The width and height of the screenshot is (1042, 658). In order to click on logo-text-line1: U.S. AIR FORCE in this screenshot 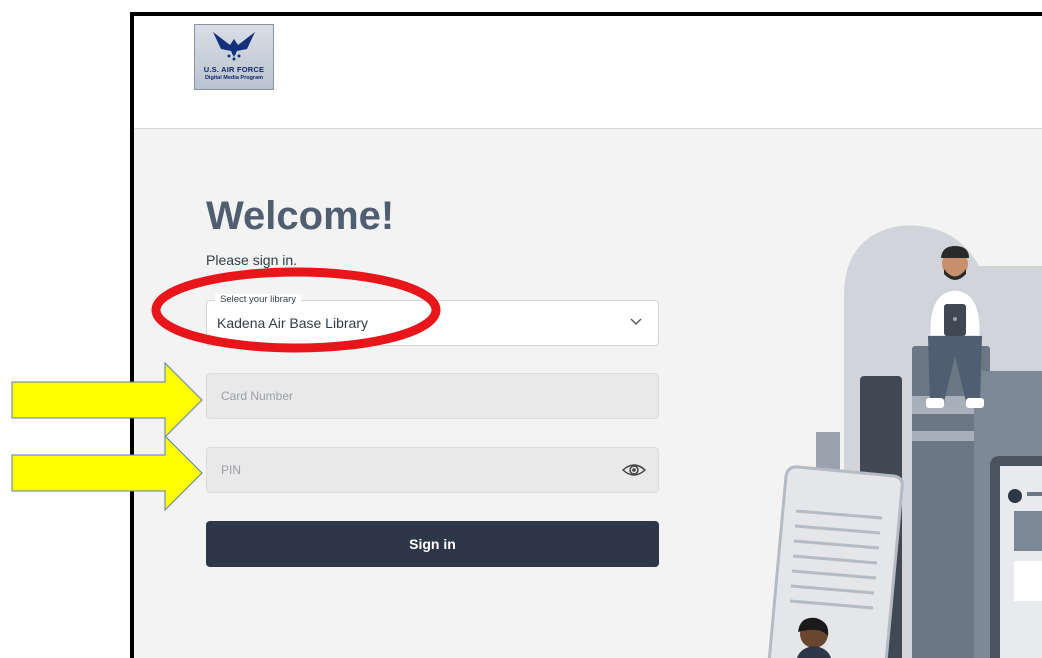, I will do `click(234, 69)`.